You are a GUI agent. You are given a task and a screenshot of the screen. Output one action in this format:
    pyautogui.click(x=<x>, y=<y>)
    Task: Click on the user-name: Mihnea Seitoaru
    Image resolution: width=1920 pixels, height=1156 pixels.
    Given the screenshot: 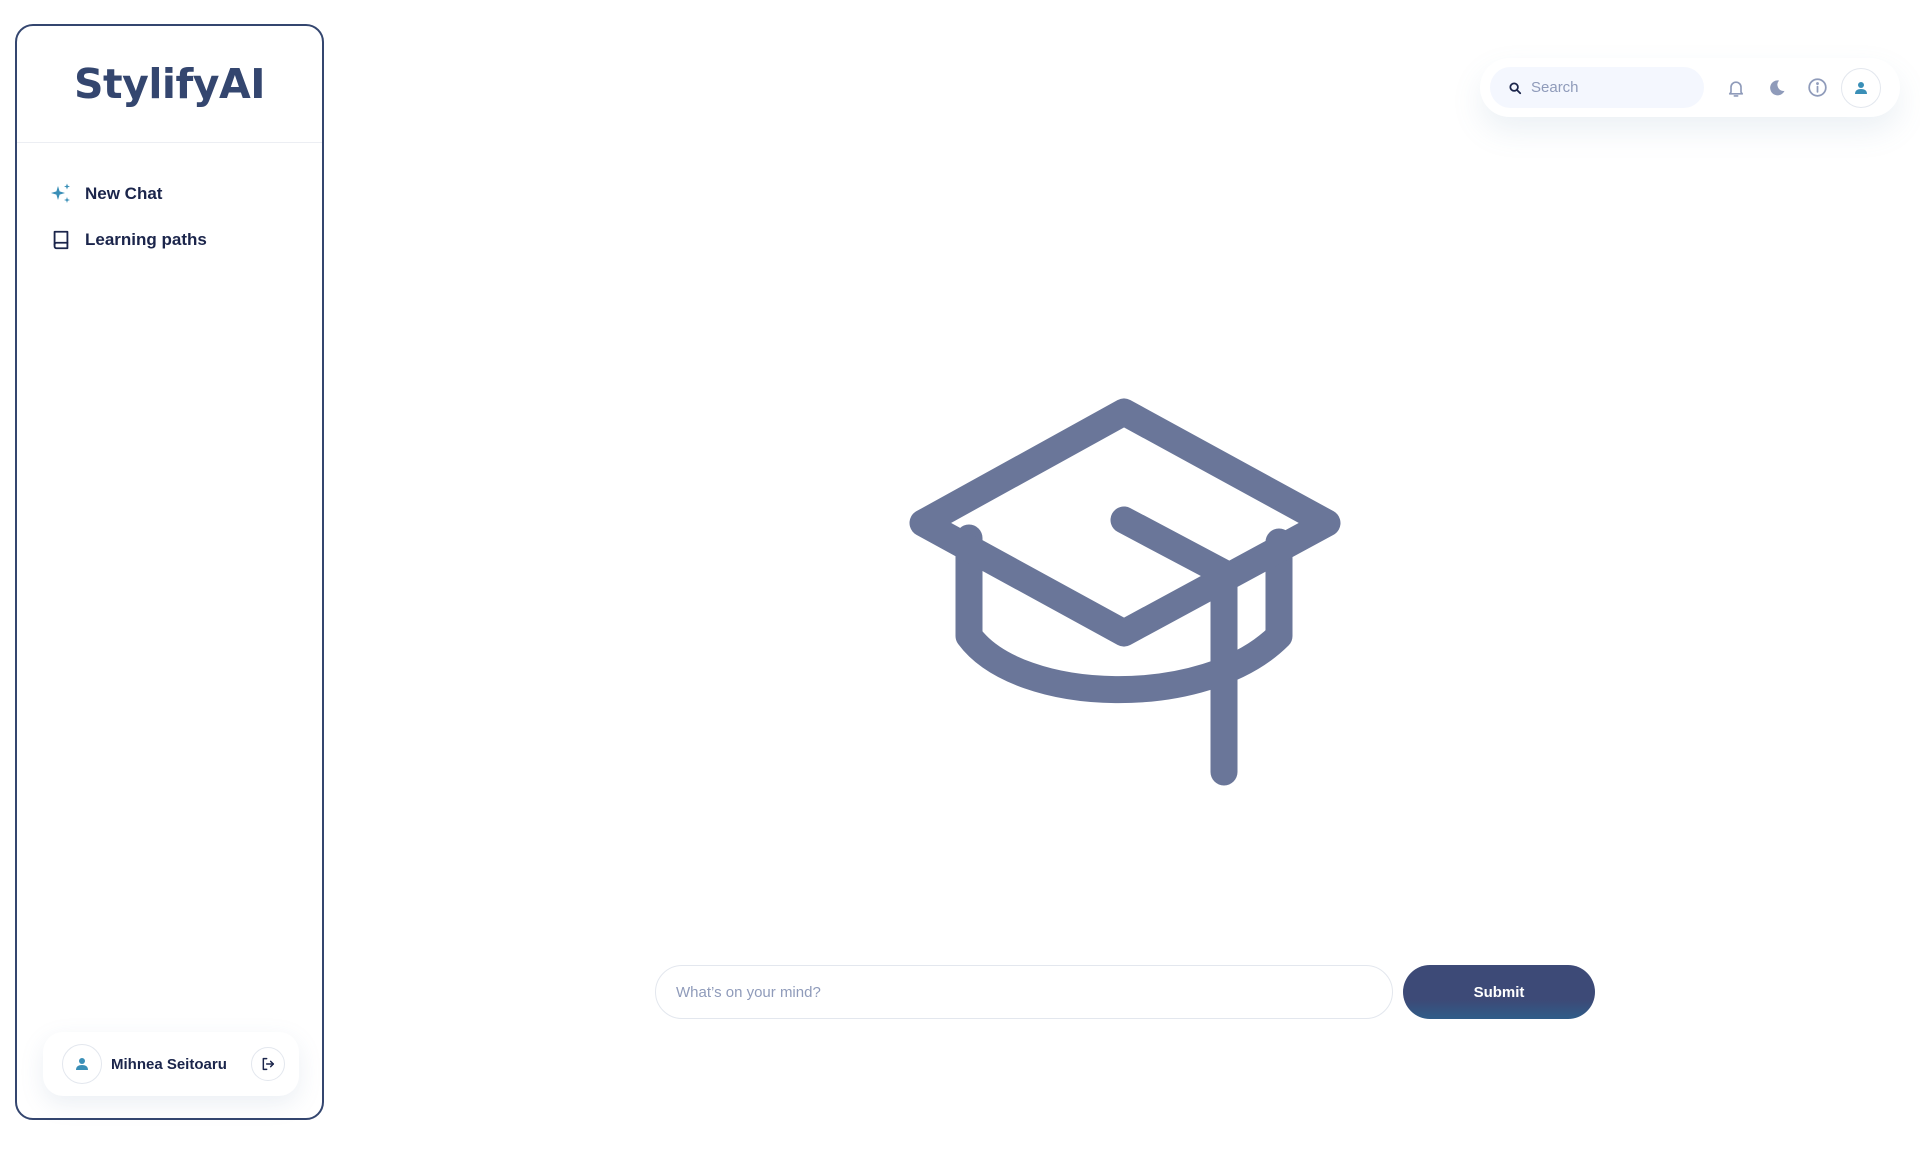 What is the action you would take?
    pyautogui.click(x=169, y=1064)
    